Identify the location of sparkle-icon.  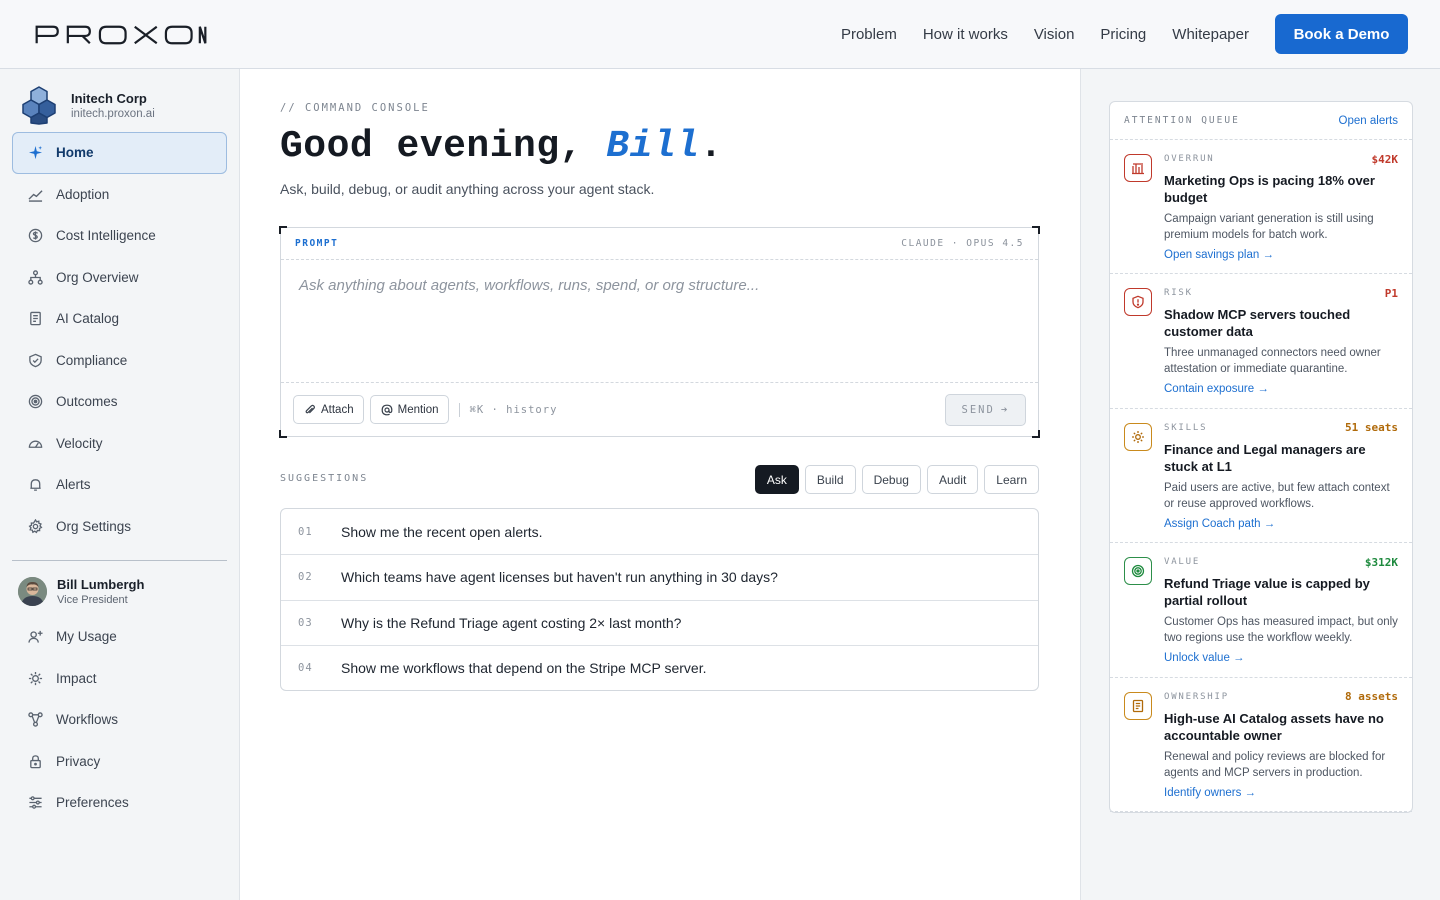
(35, 153).